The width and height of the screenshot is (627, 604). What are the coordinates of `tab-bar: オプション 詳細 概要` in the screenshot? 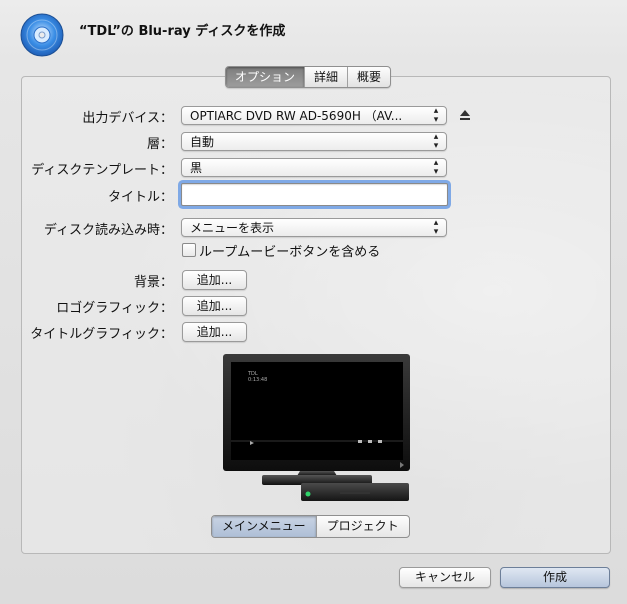 It's located at (308, 77).